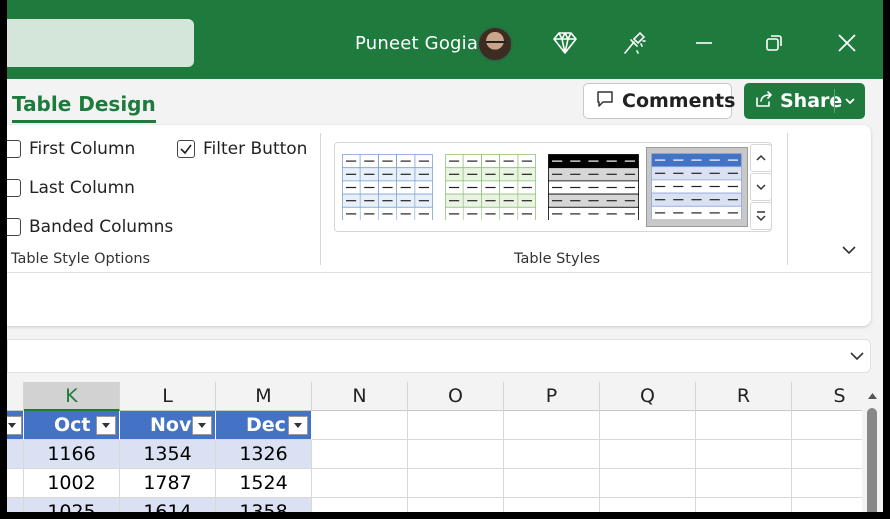 The height and width of the screenshot is (519, 890). I want to click on table-header-label: Oct, so click(72, 425).